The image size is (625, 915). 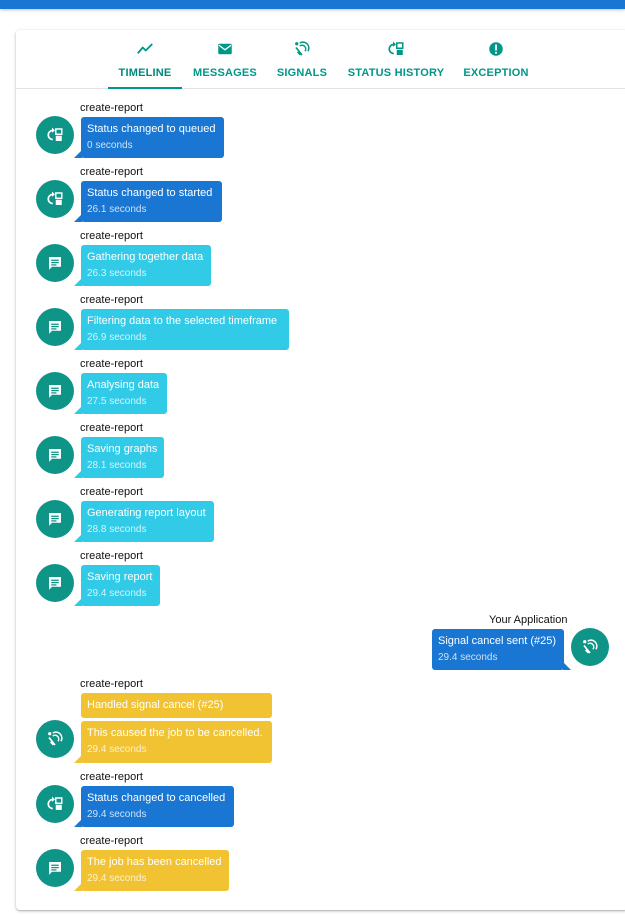 What do you see at coordinates (302, 59) in the screenshot?
I see `tab-signals: SIGNALS` at bounding box center [302, 59].